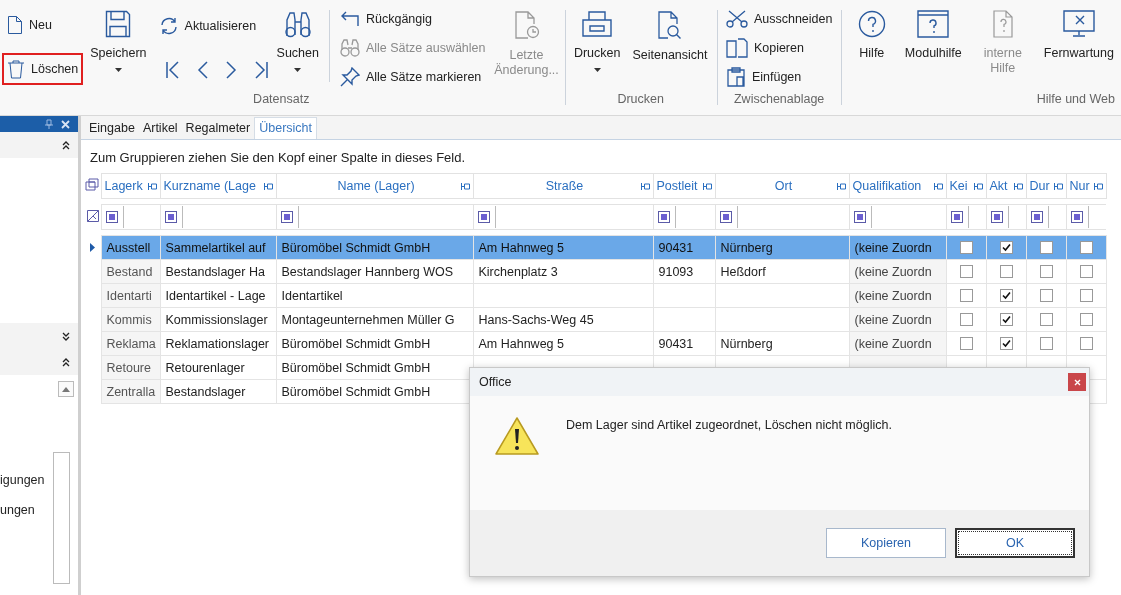 This screenshot has width=1121, height=595. What do you see at coordinates (202, 70) in the screenshot?
I see `previous-record-icon` at bounding box center [202, 70].